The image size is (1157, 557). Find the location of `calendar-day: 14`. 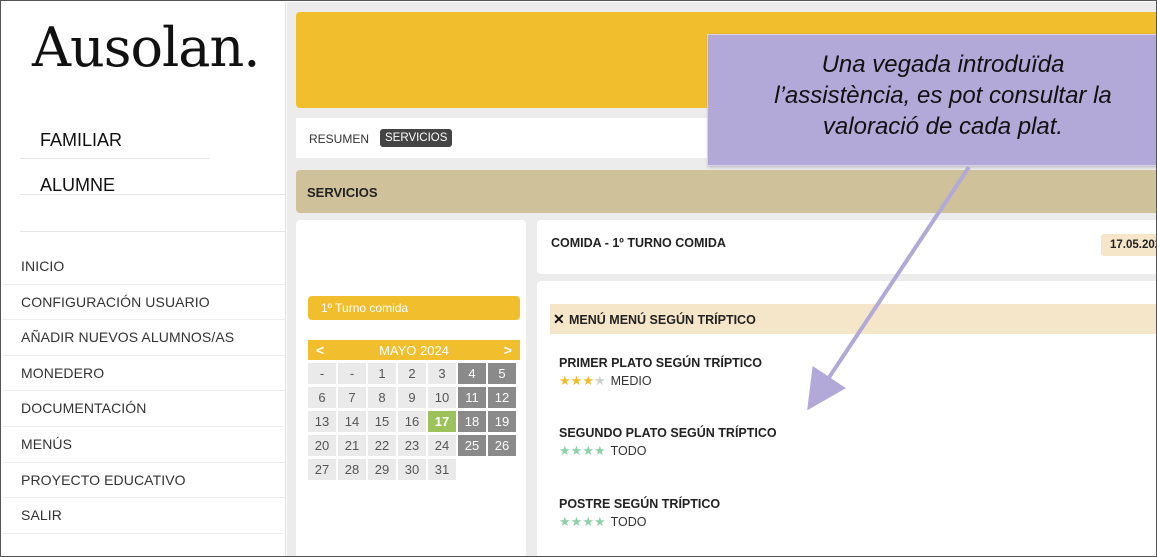

calendar-day: 14 is located at coordinates (352, 421).